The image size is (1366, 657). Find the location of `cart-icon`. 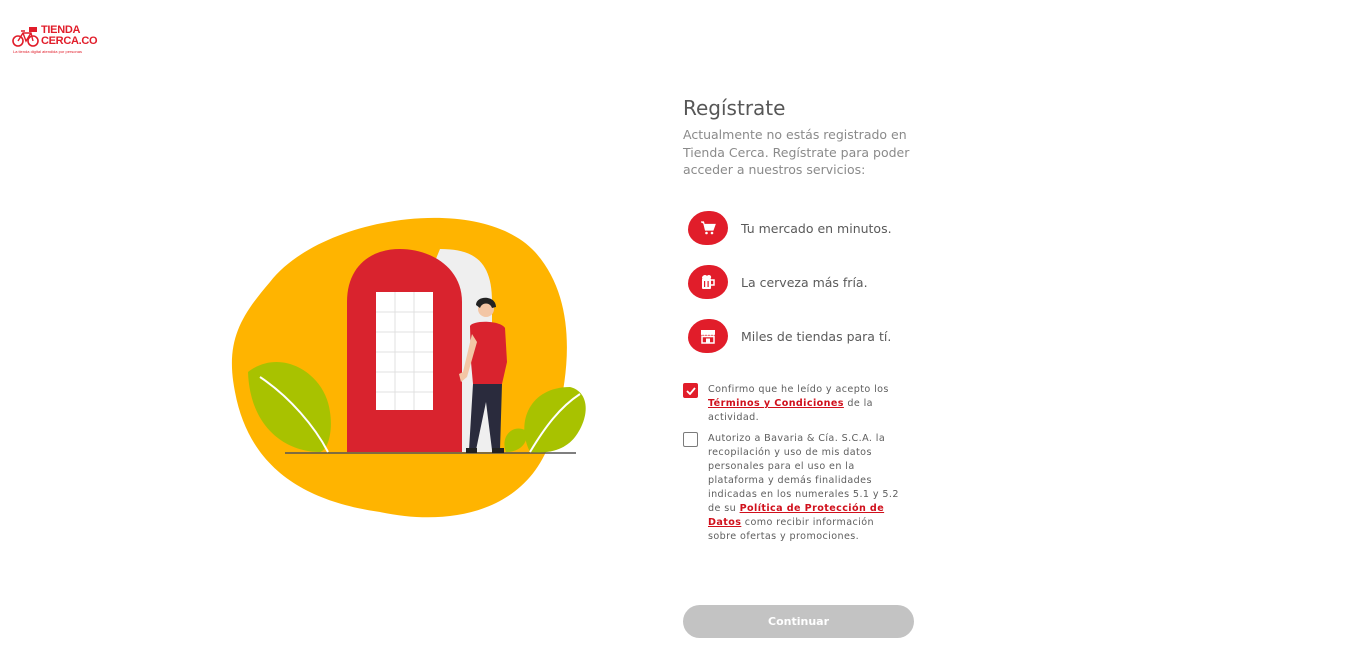

cart-icon is located at coordinates (708, 228).